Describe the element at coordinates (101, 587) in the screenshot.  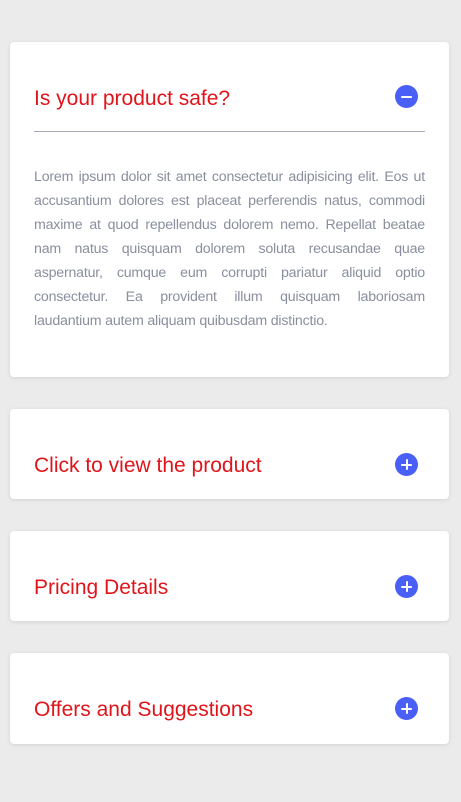
I see `accordion-title: Pricing Details` at that location.